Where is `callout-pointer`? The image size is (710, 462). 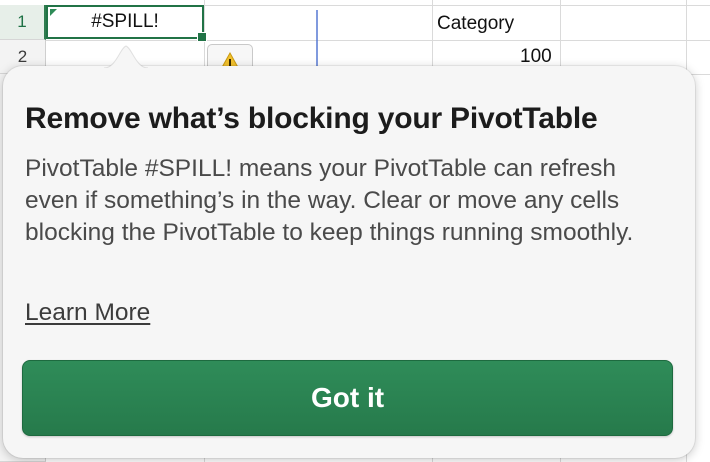
callout-pointer is located at coordinates (126, 56).